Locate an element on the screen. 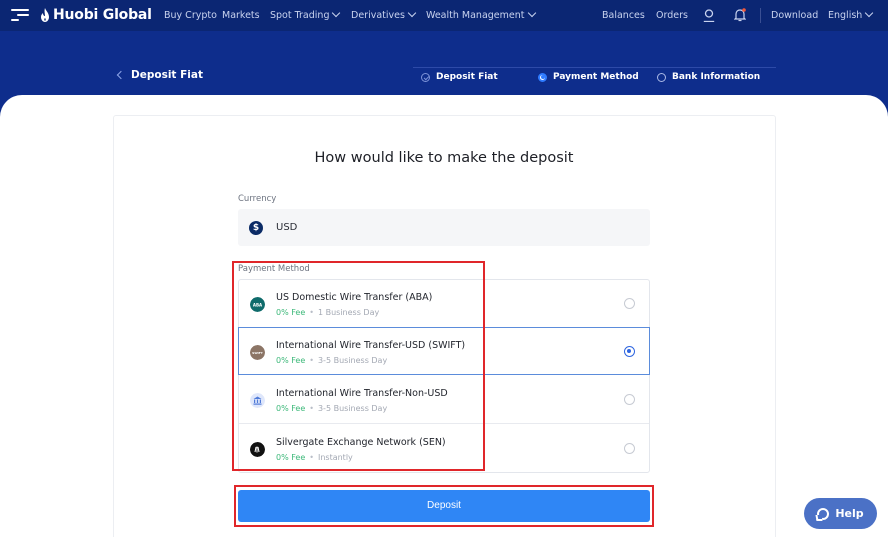  nav-divider is located at coordinates (760, 15).